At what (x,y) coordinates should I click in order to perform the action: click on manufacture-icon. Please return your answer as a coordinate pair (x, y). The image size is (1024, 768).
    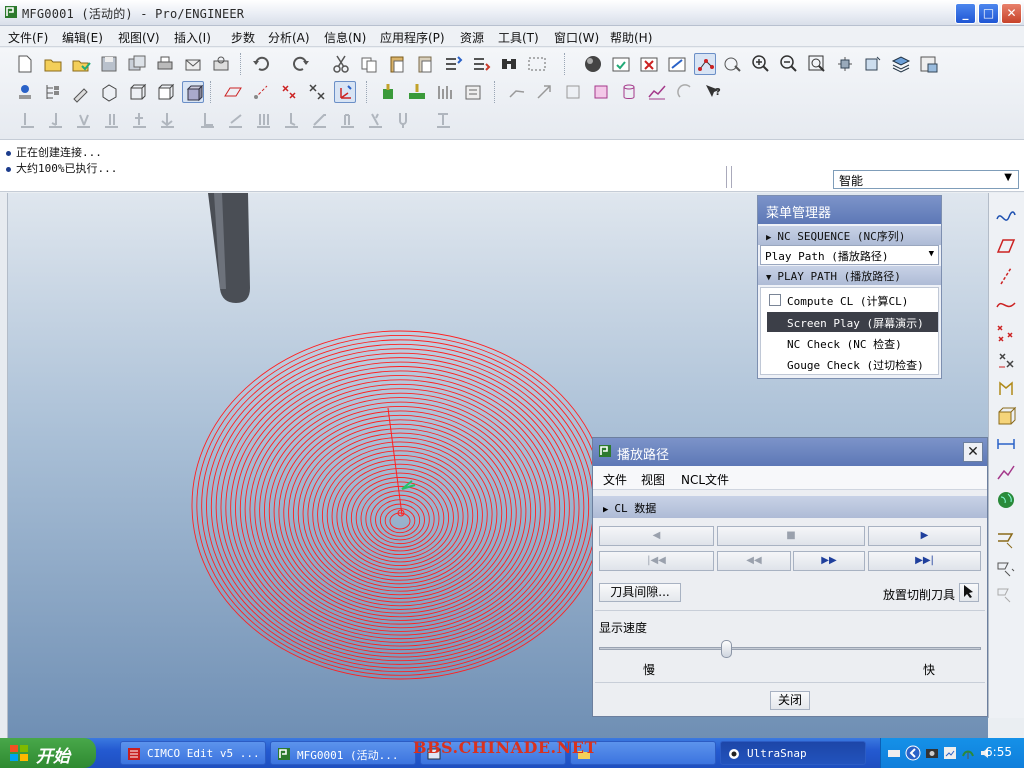
    Looking at the image, I should click on (389, 92).